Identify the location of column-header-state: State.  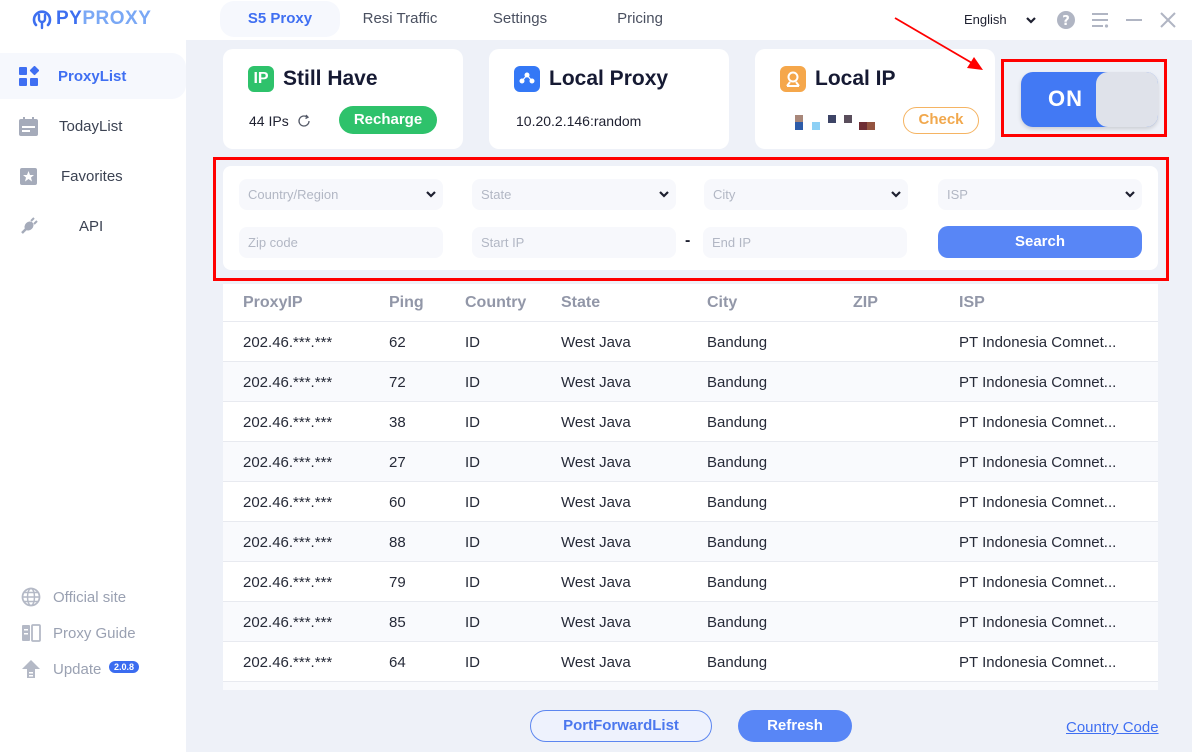
(580, 303).